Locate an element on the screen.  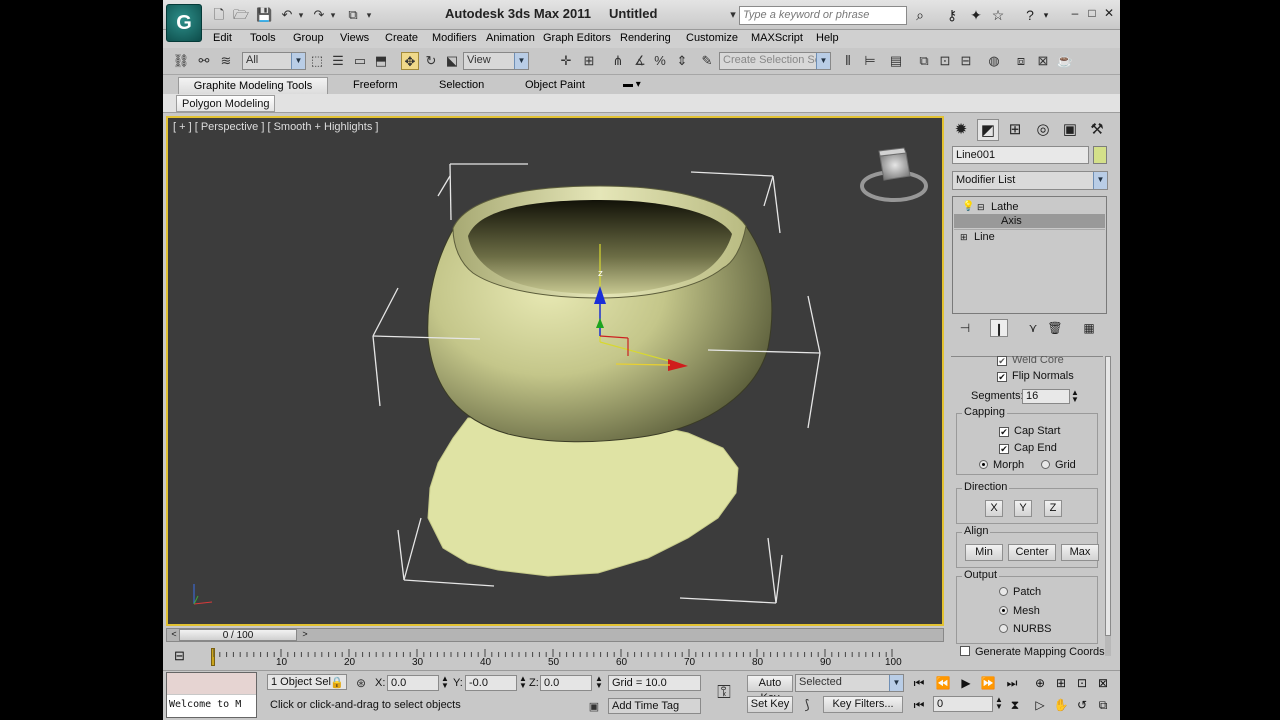
align-min-button: Min is located at coordinates (984, 552).